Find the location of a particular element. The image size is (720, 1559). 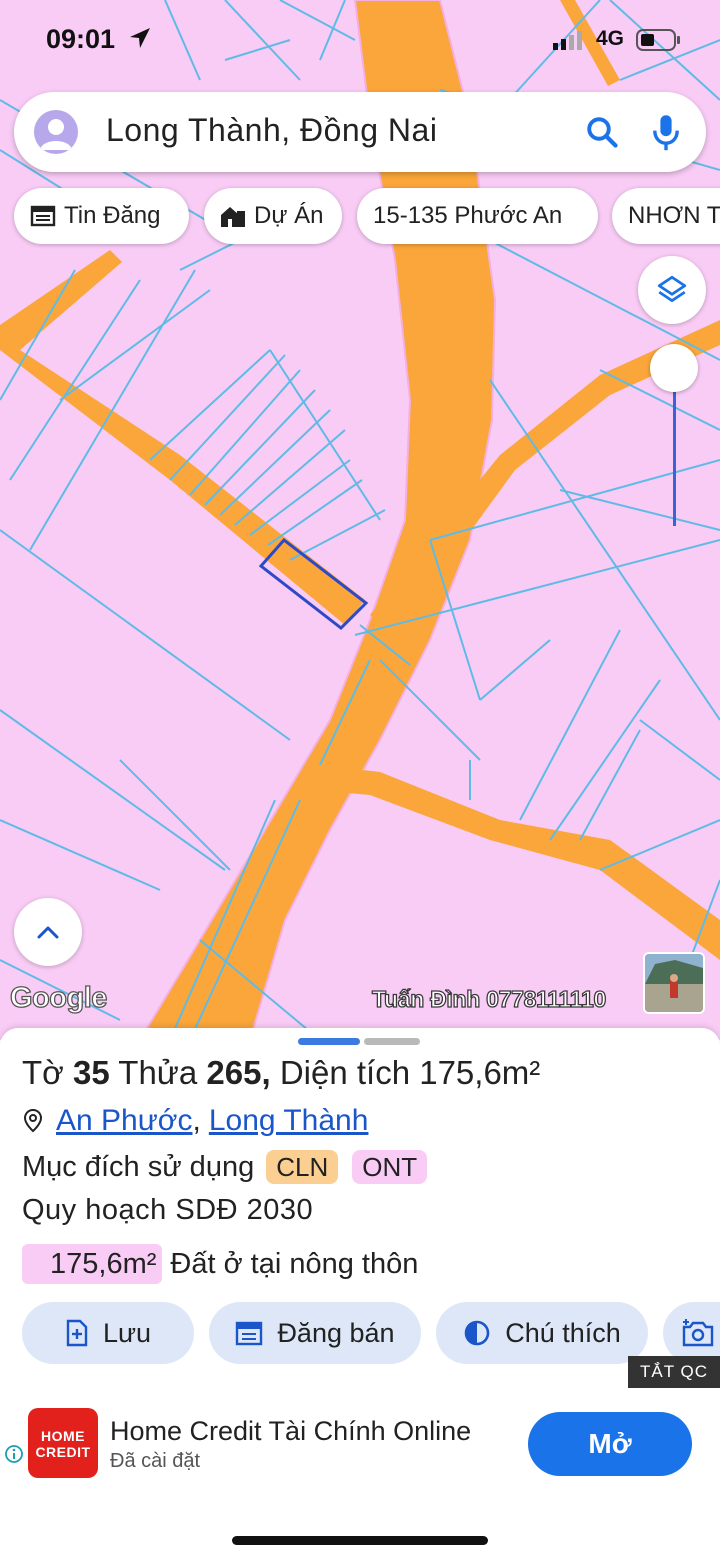

avatar is located at coordinates (56, 132).